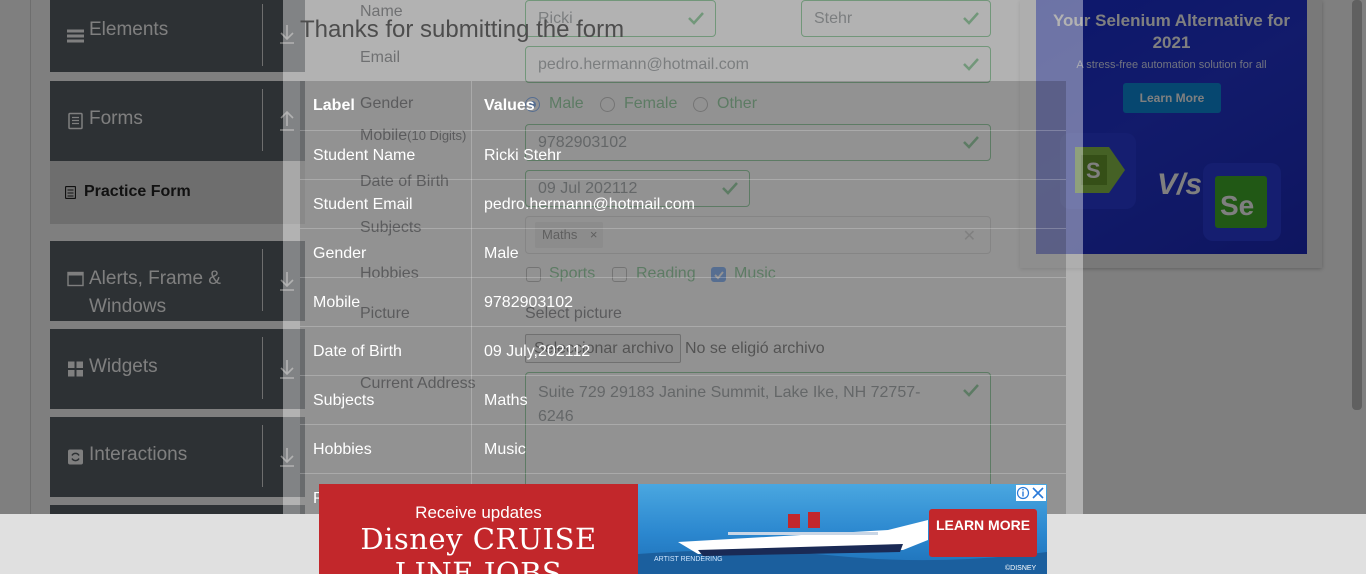 The height and width of the screenshot is (574, 1366). I want to click on table-cell-value: Male, so click(501, 253).